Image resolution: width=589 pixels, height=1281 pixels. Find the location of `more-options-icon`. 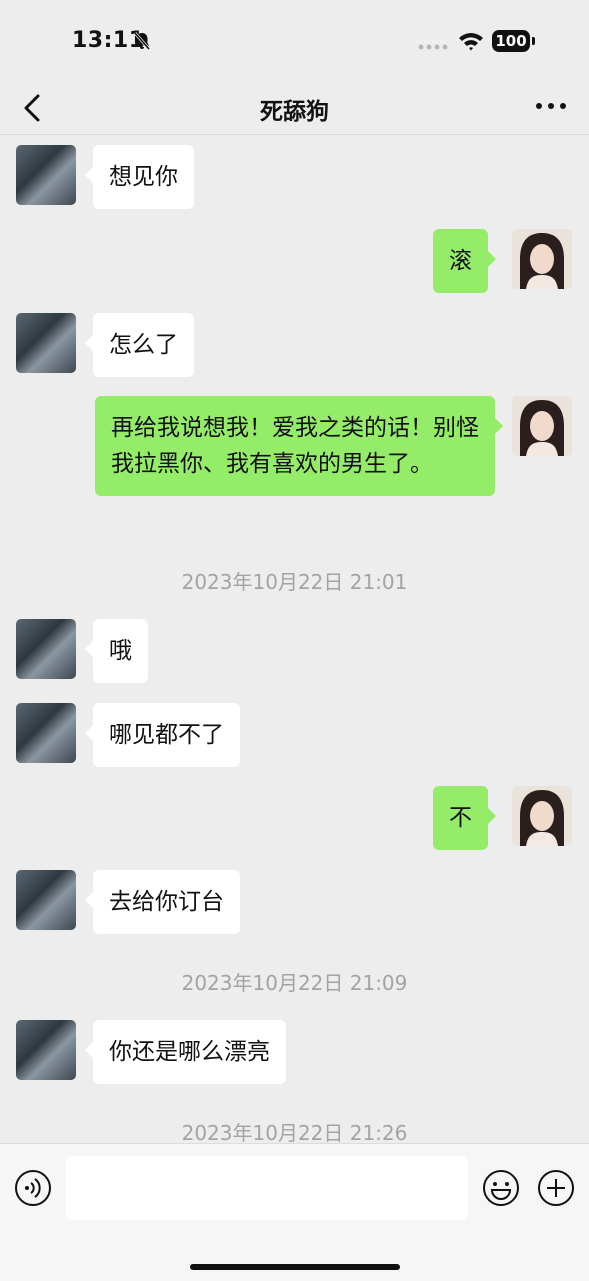

more-options-icon is located at coordinates (551, 106).